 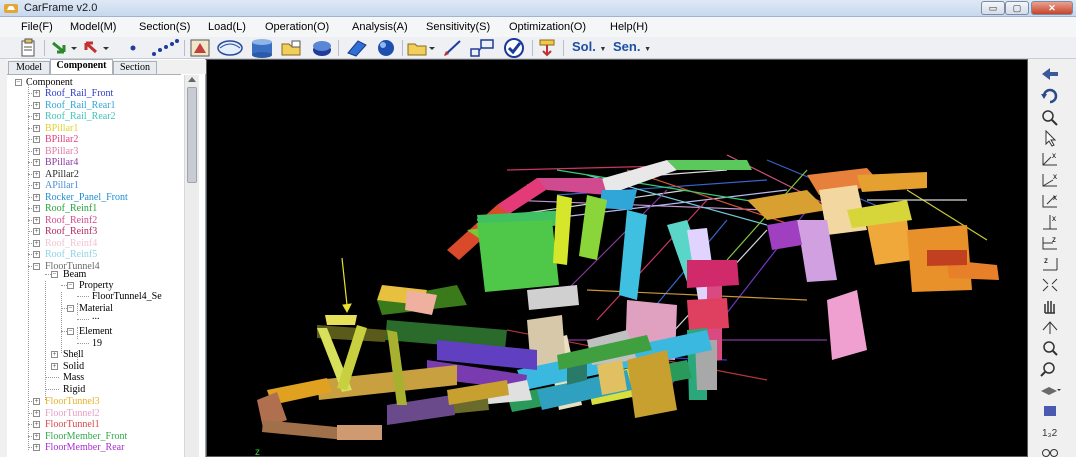 What do you see at coordinates (648, 49) in the screenshot?
I see `sensitivity-dropdown-icon: ▼` at bounding box center [648, 49].